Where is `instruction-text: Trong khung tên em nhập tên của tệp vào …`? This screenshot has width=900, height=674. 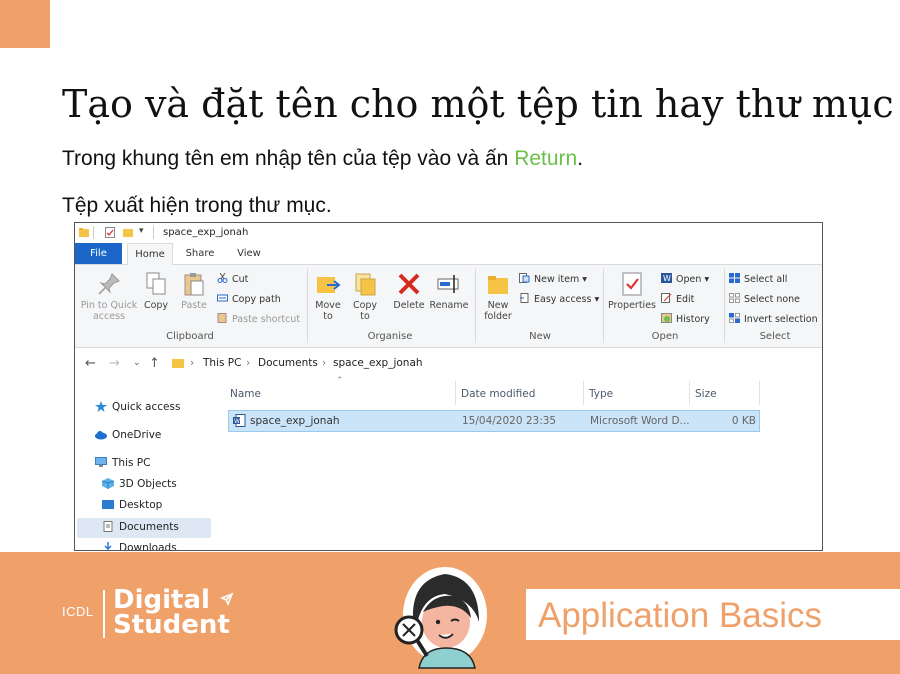
instruction-text: Trong khung tên em nhập tên của tệp vào … is located at coordinates (288, 158).